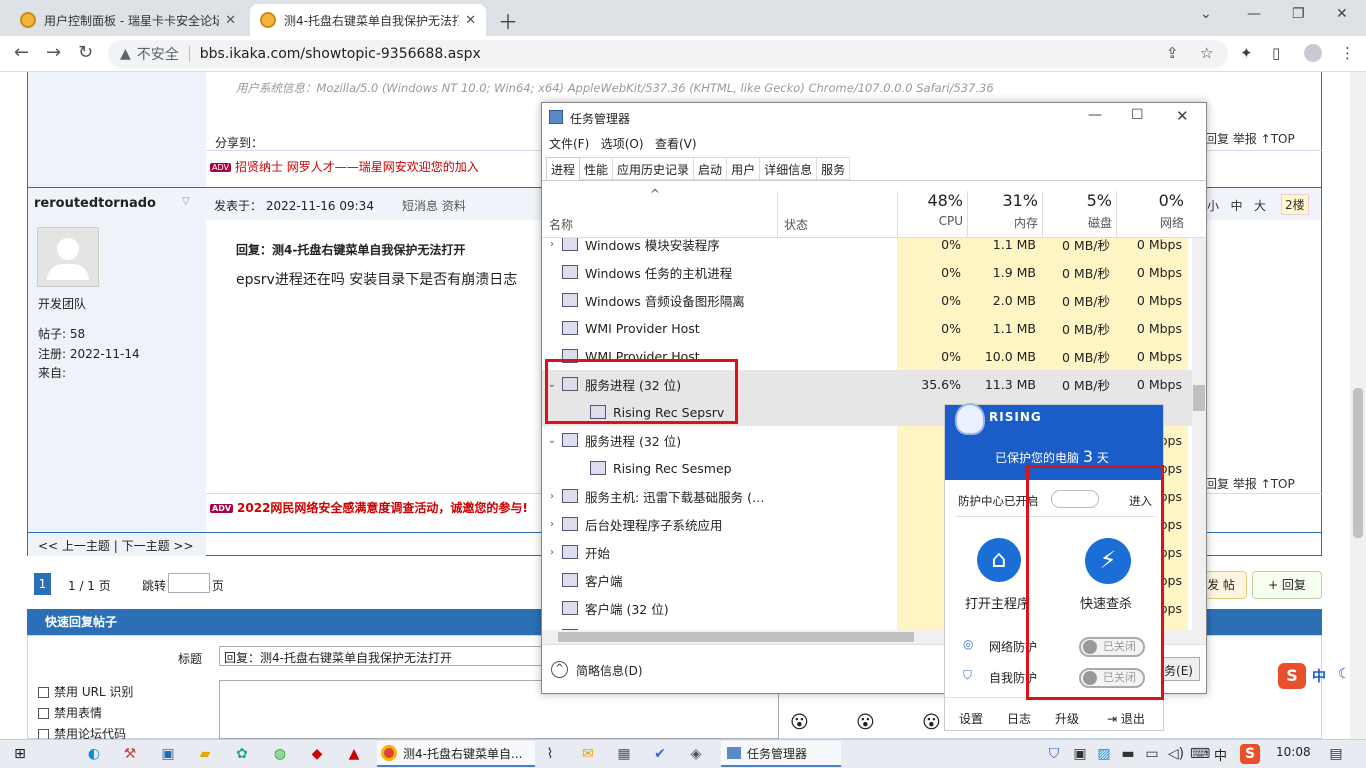 The image size is (1366, 768). Describe the element at coordinates (676, 144) in the screenshot. I see `menu-view: 查看(V)` at that location.